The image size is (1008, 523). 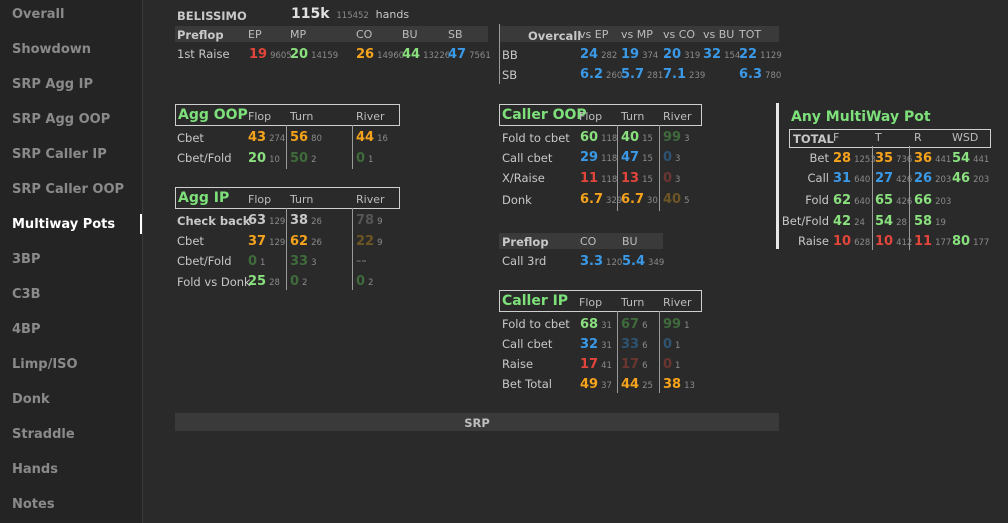 I want to click on preflop2-col-bu: BU, so click(x=630, y=241).